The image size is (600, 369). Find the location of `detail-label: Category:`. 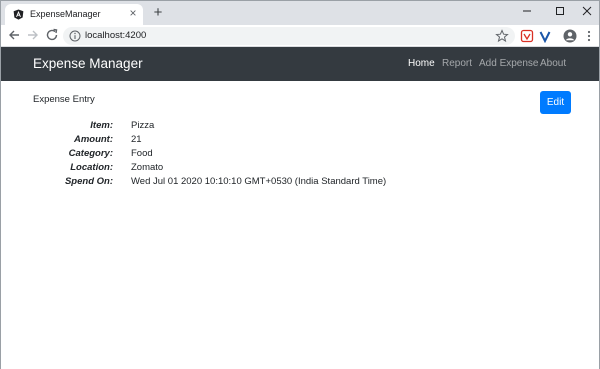

detail-label: Category: is located at coordinates (90, 153).